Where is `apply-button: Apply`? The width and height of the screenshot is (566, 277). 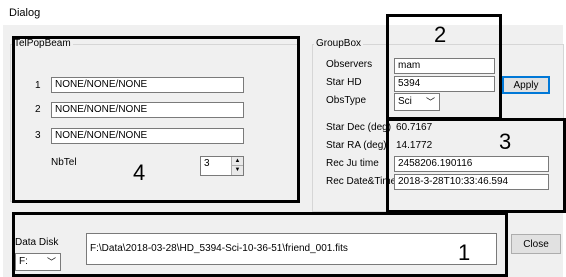
apply-button: Apply is located at coordinates (526, 85).